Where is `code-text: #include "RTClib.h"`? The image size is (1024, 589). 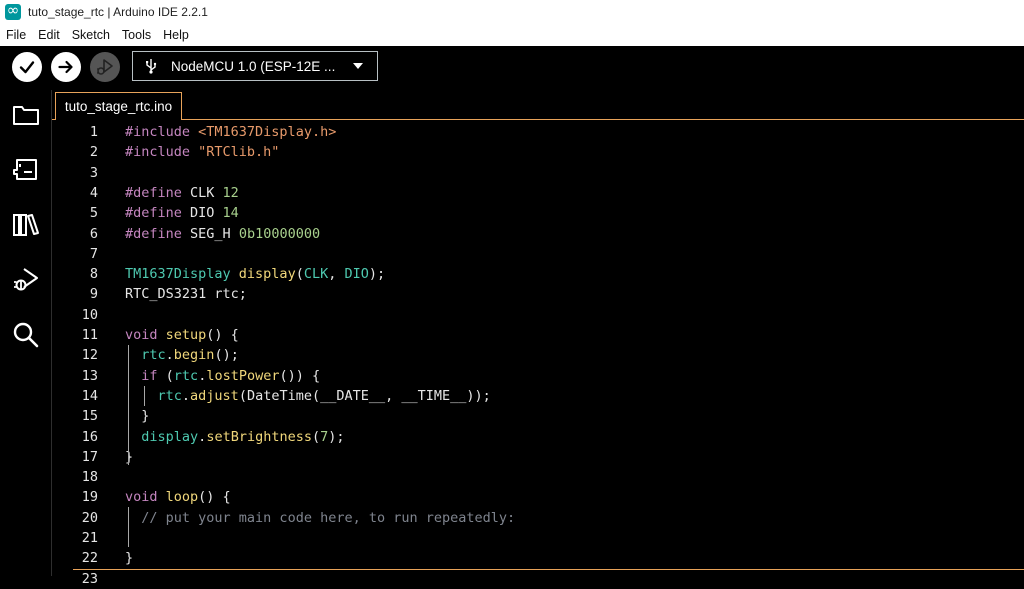 code-text: #include "RTClib.h" is located at coordinates (202, 152).